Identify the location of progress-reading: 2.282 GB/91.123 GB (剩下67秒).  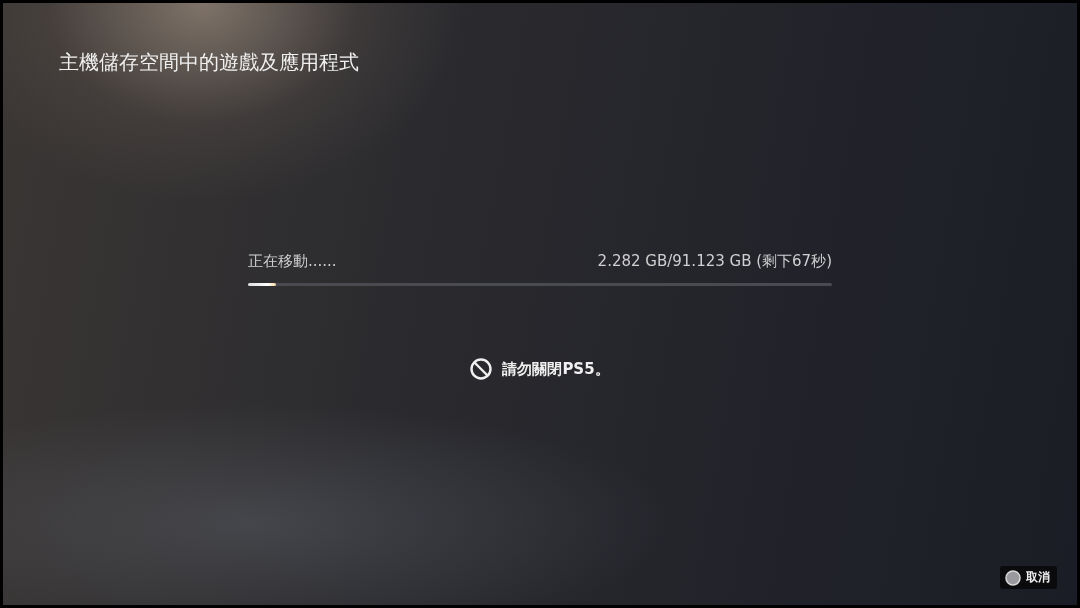
(714, 261).